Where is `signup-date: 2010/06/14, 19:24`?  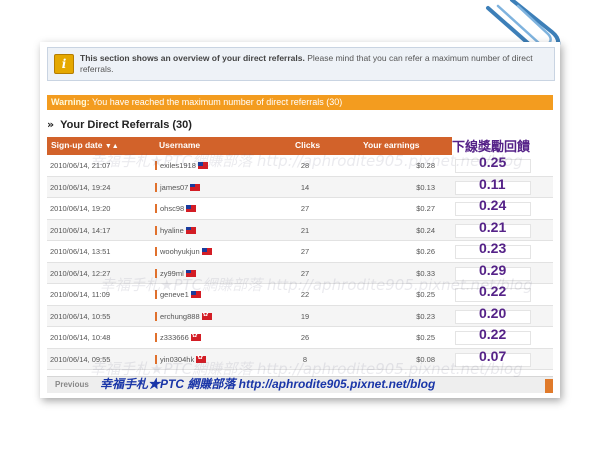 signup-date: 2010/06/14, 19:24 is located at coordinates (80, 187).